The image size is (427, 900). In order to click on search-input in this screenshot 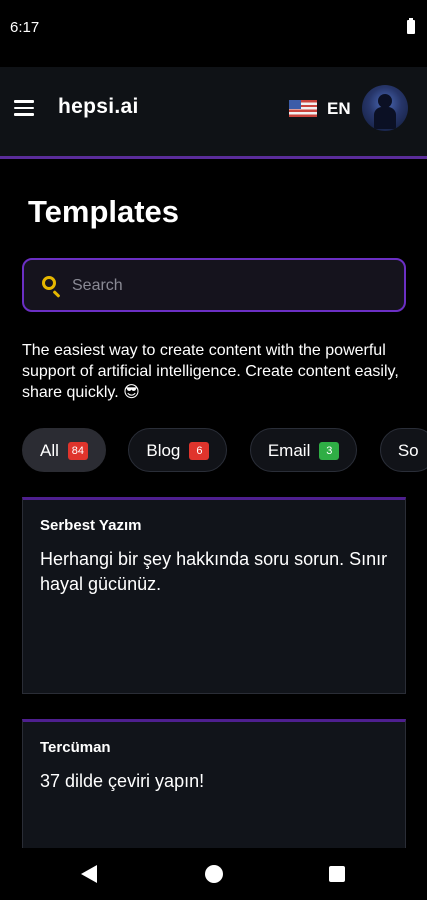, I will do `click(232, 286)`.